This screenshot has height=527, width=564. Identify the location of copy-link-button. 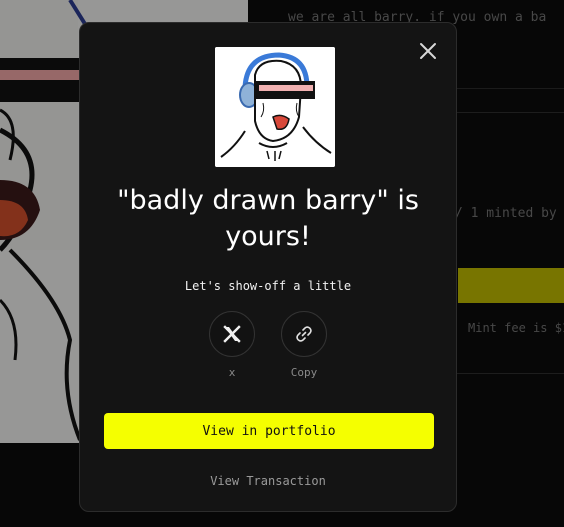
(304, 334).